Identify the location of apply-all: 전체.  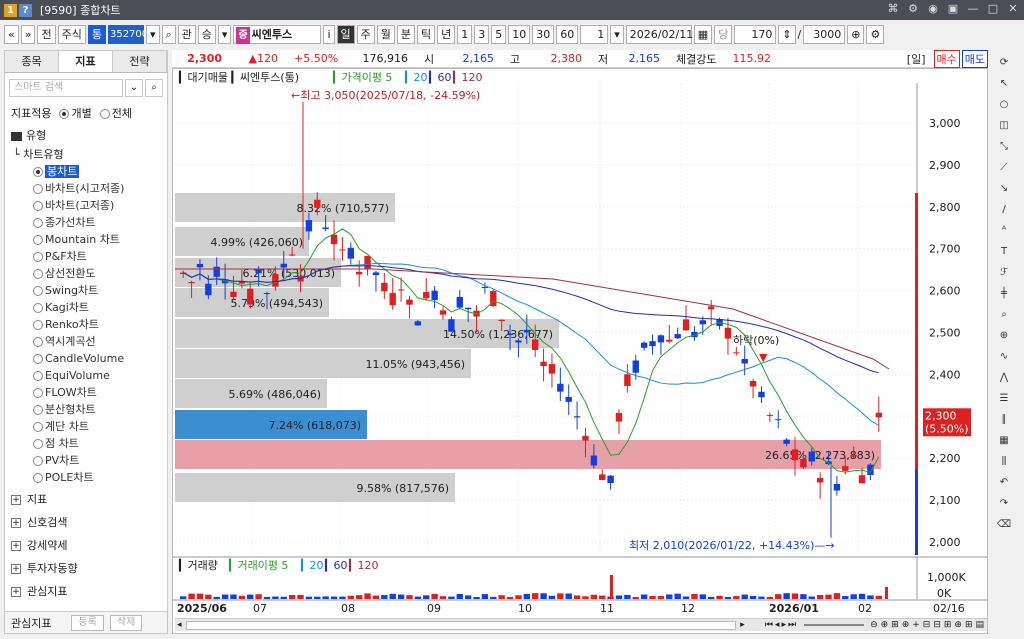
(115, 113).